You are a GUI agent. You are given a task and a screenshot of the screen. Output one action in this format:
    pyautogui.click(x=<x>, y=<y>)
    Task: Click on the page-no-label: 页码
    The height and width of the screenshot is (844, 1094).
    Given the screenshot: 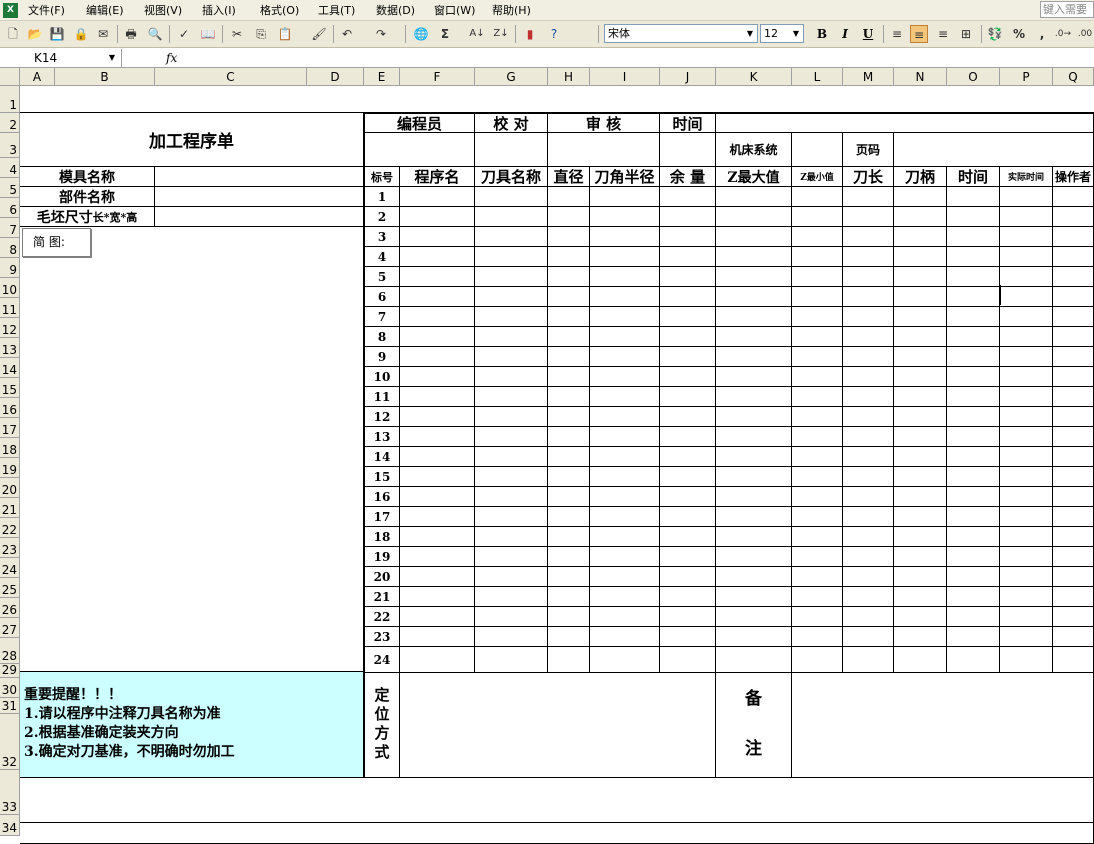 What is the action you would take?
    pyautogui.click(x=868, y=150)
    